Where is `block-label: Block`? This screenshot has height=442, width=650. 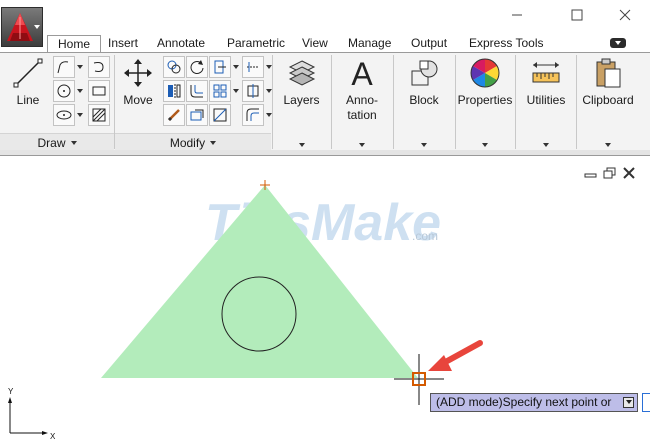
block-label: Block is located at coordinates (424, 100).